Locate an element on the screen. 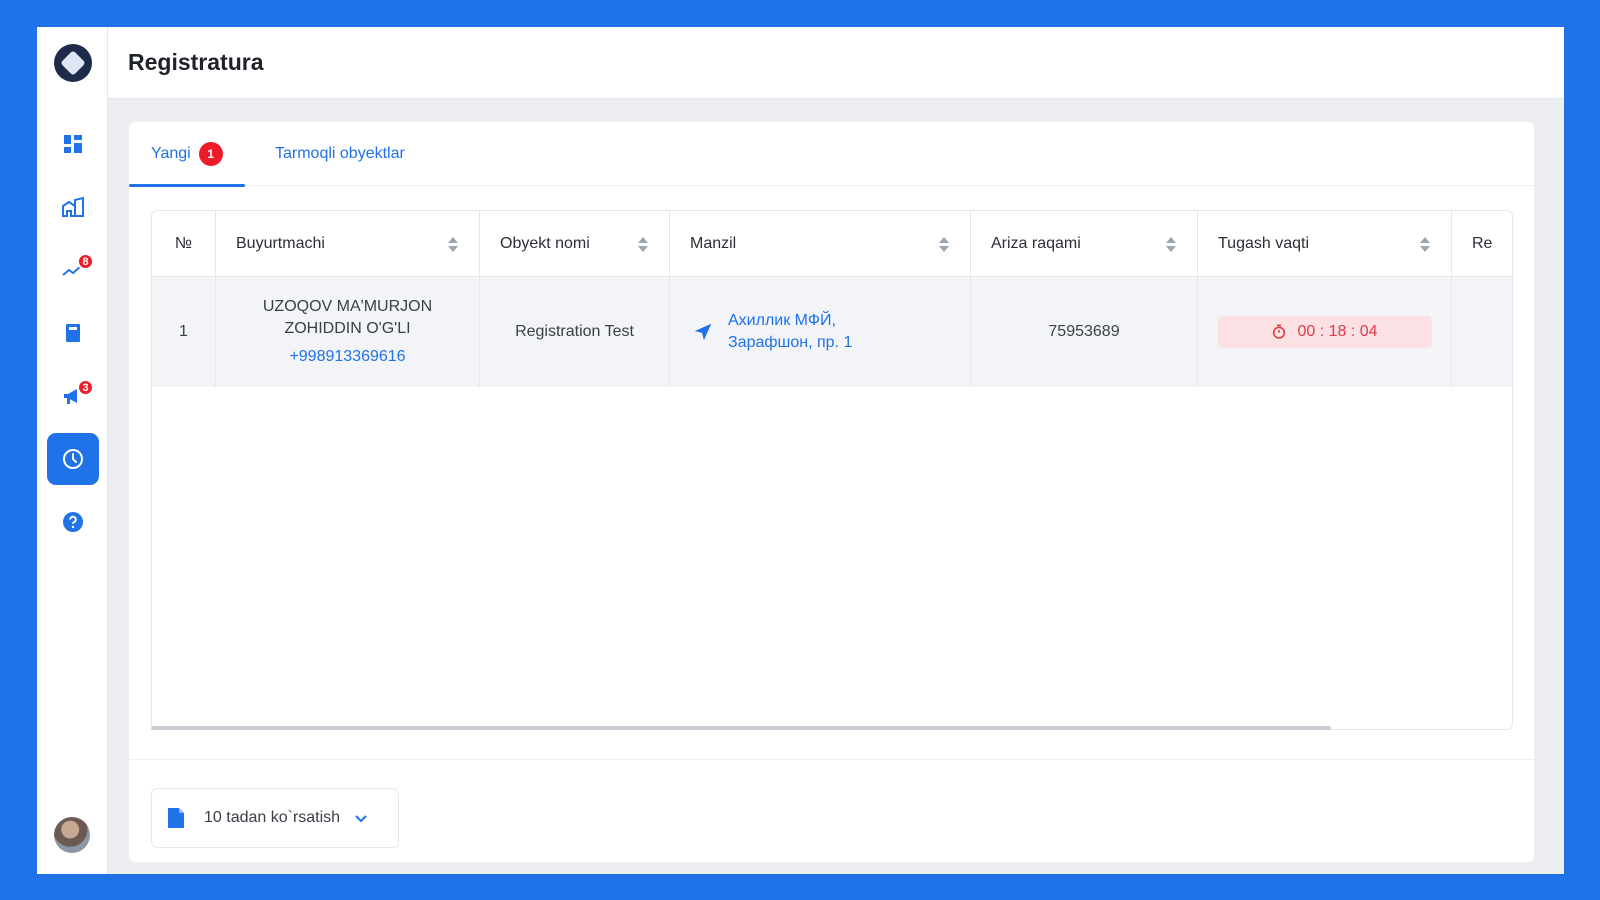  sidebar-item-dashboard is located at coordinates (73, 144).